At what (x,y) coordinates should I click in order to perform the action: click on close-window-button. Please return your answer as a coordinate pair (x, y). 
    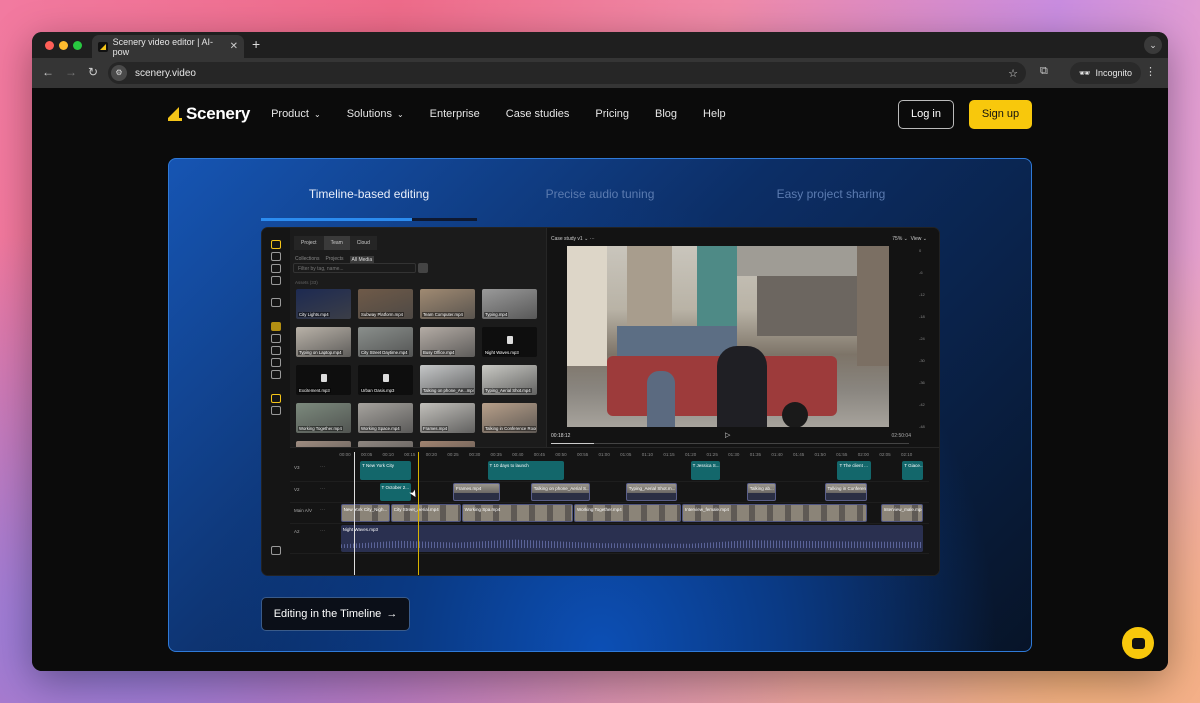
    Looking at the image, I should click on (49, 45).